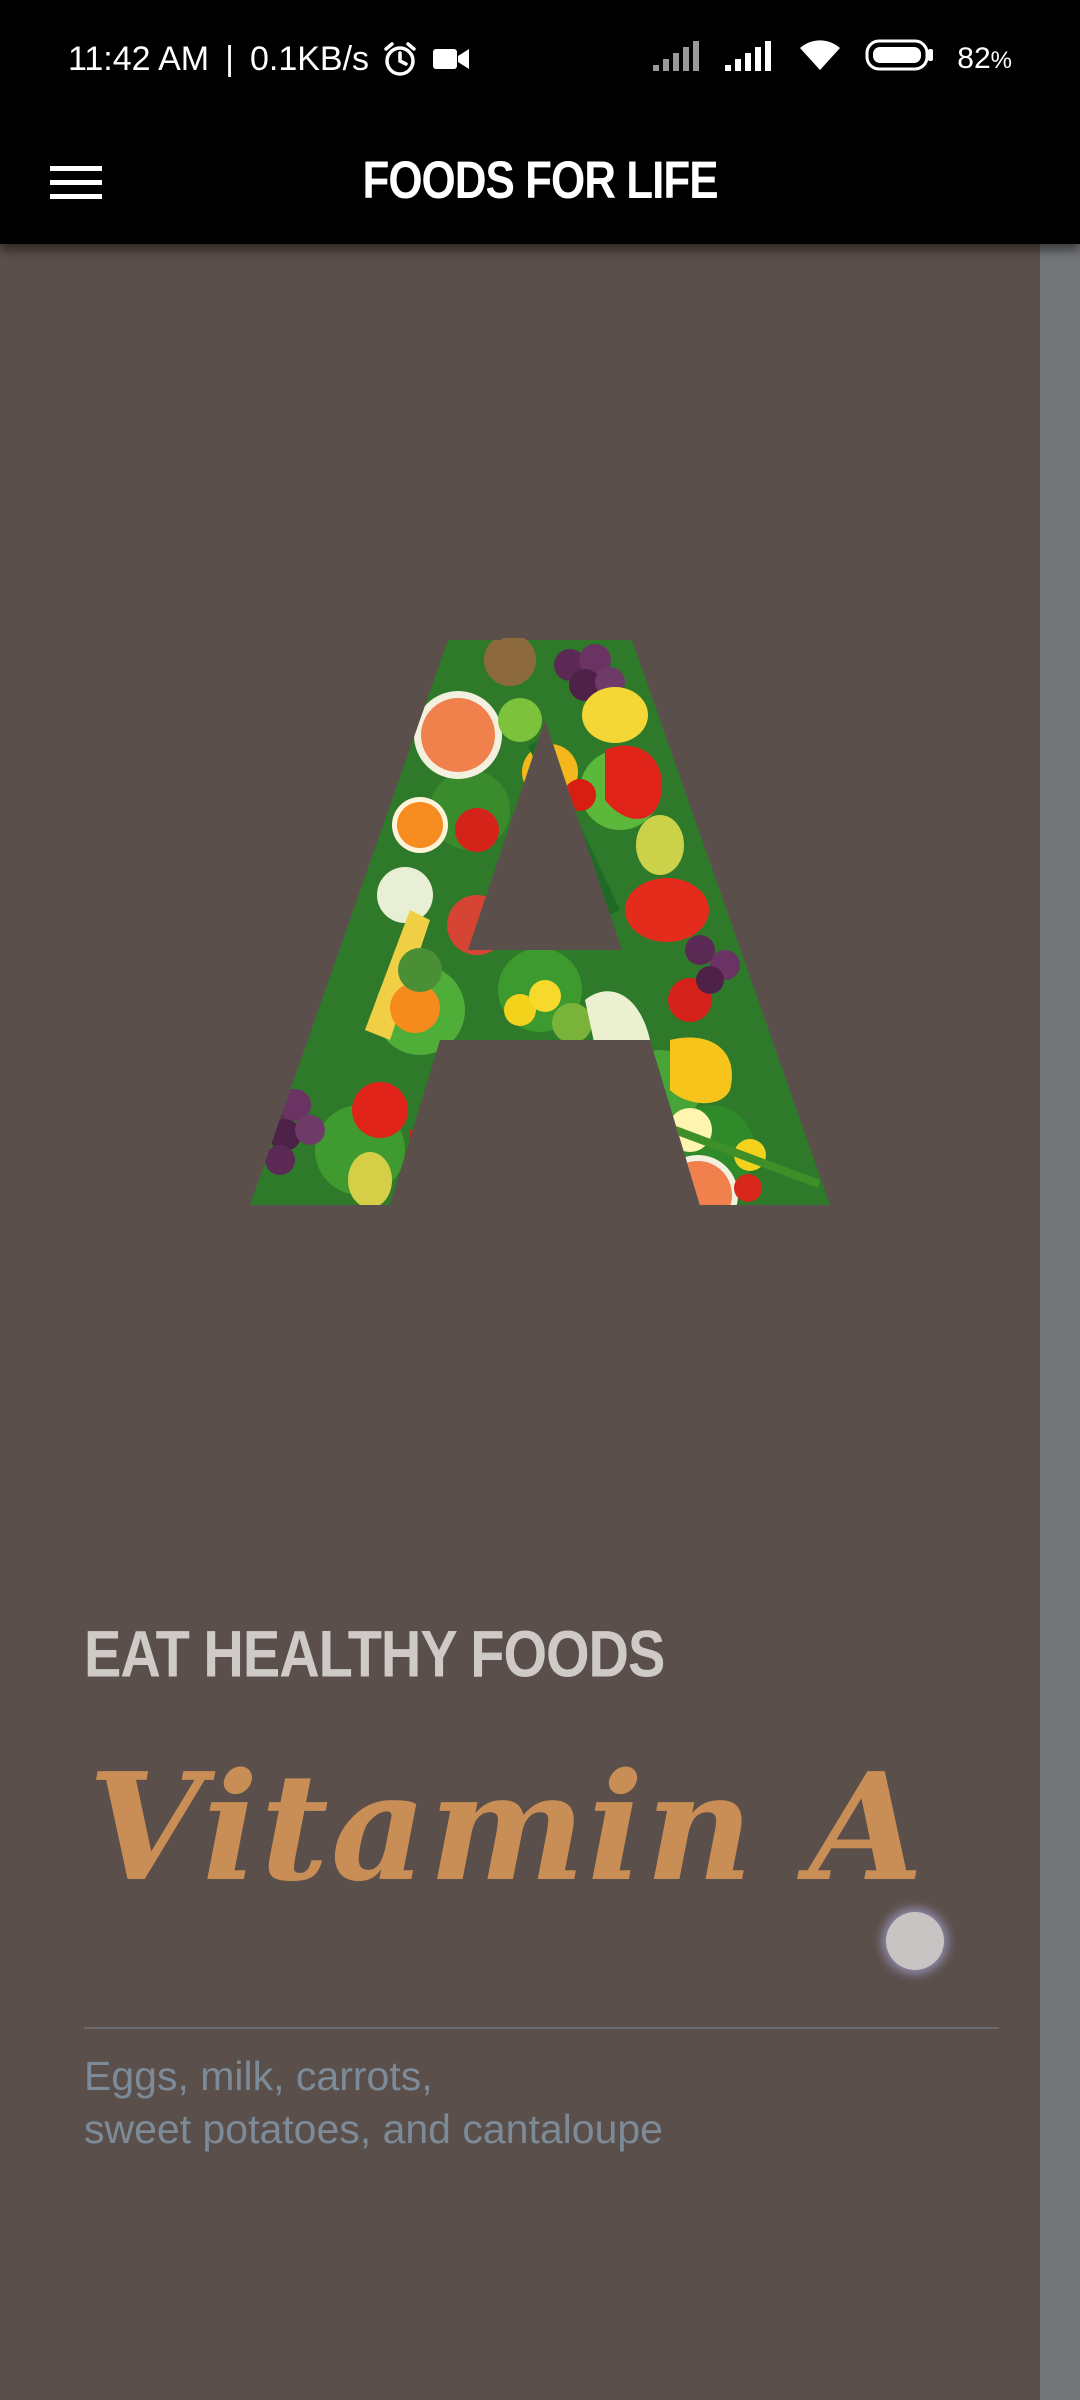 The width and height of the screenshot is (1080, 2400). I want to click on battery-level: 82%, so click(984, 58).